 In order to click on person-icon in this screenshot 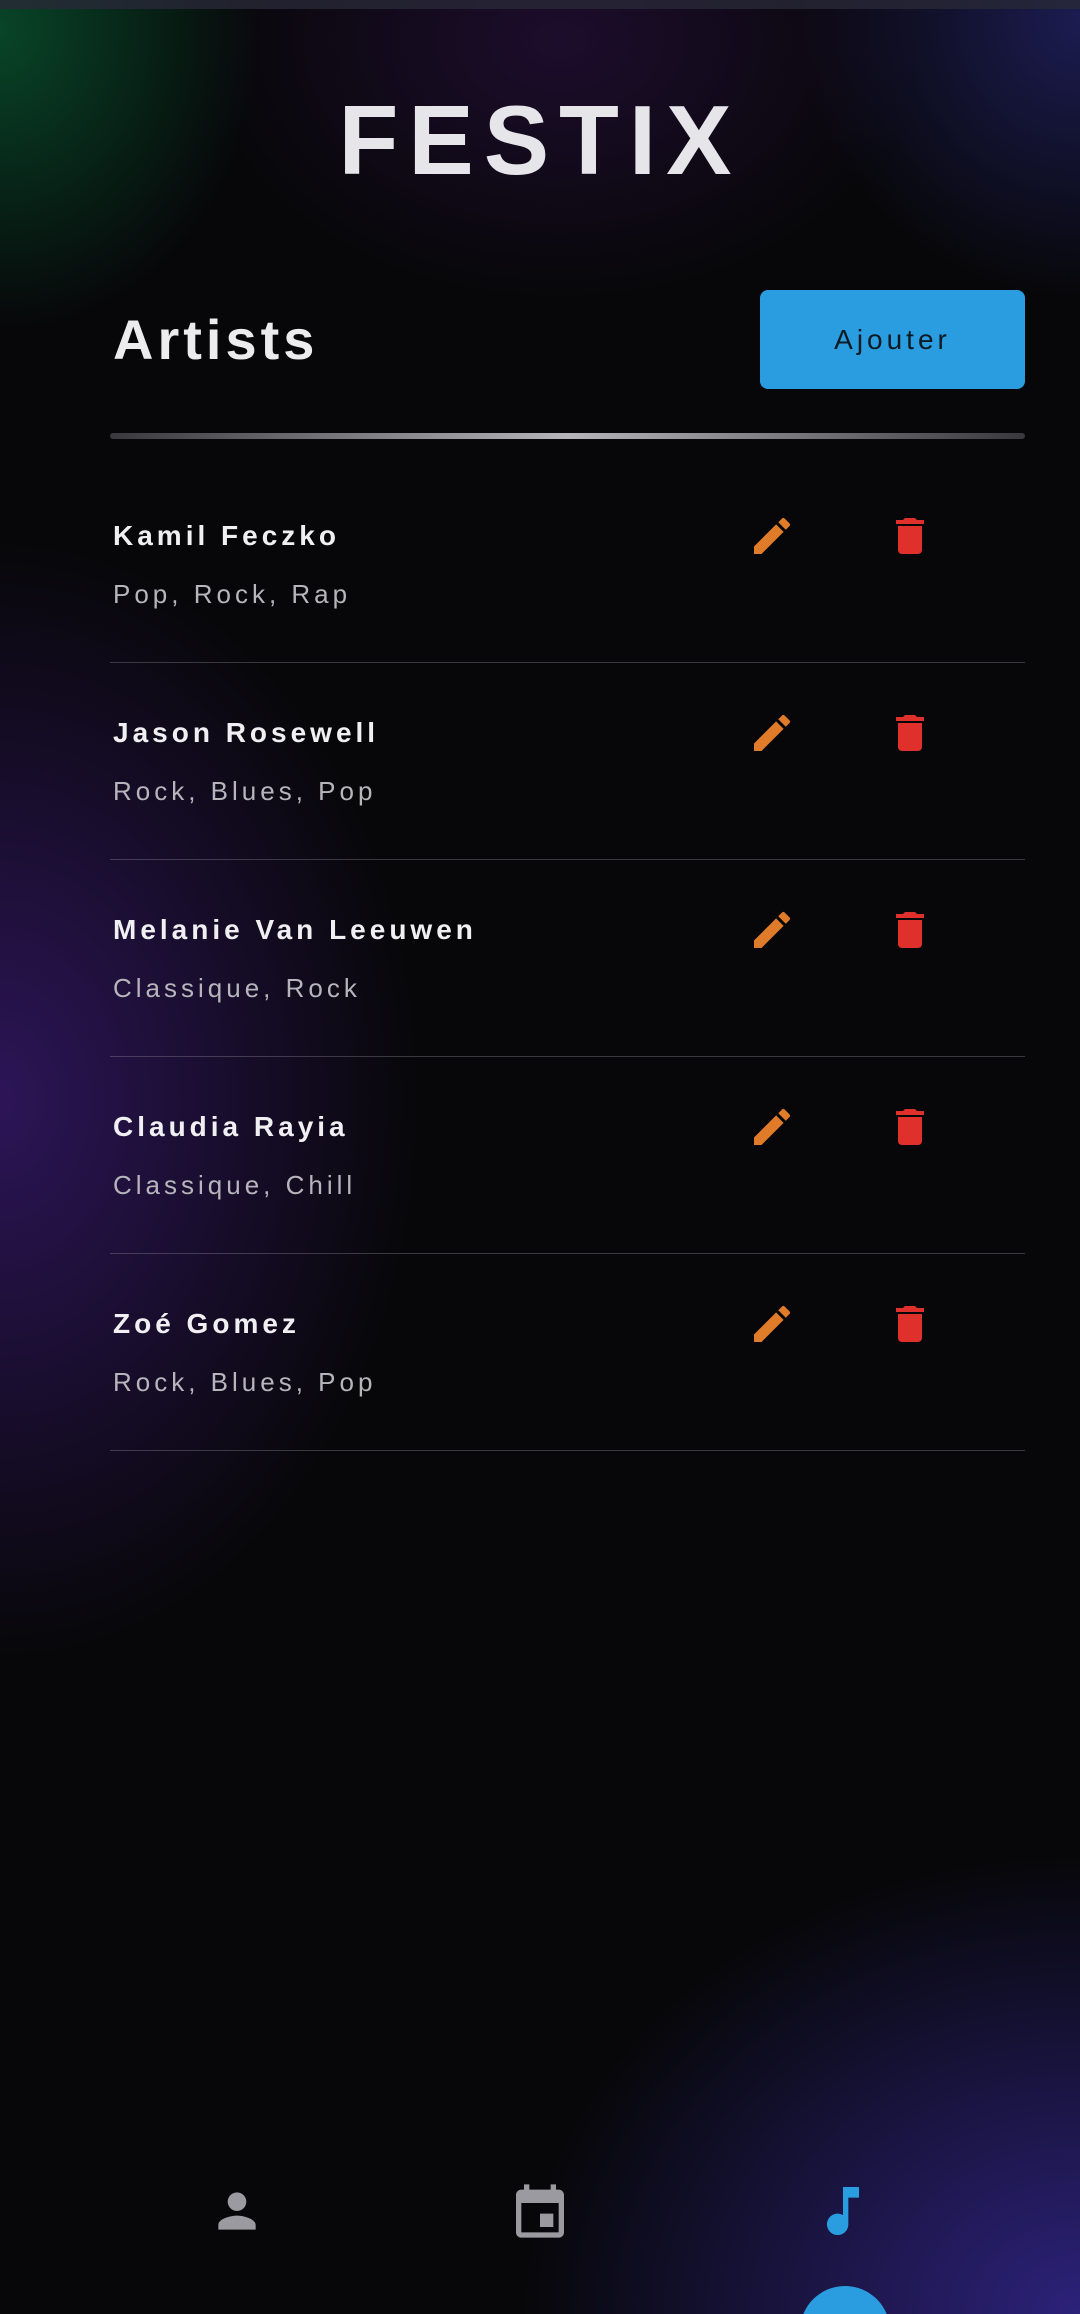, I will do `click(237, 2211)`.